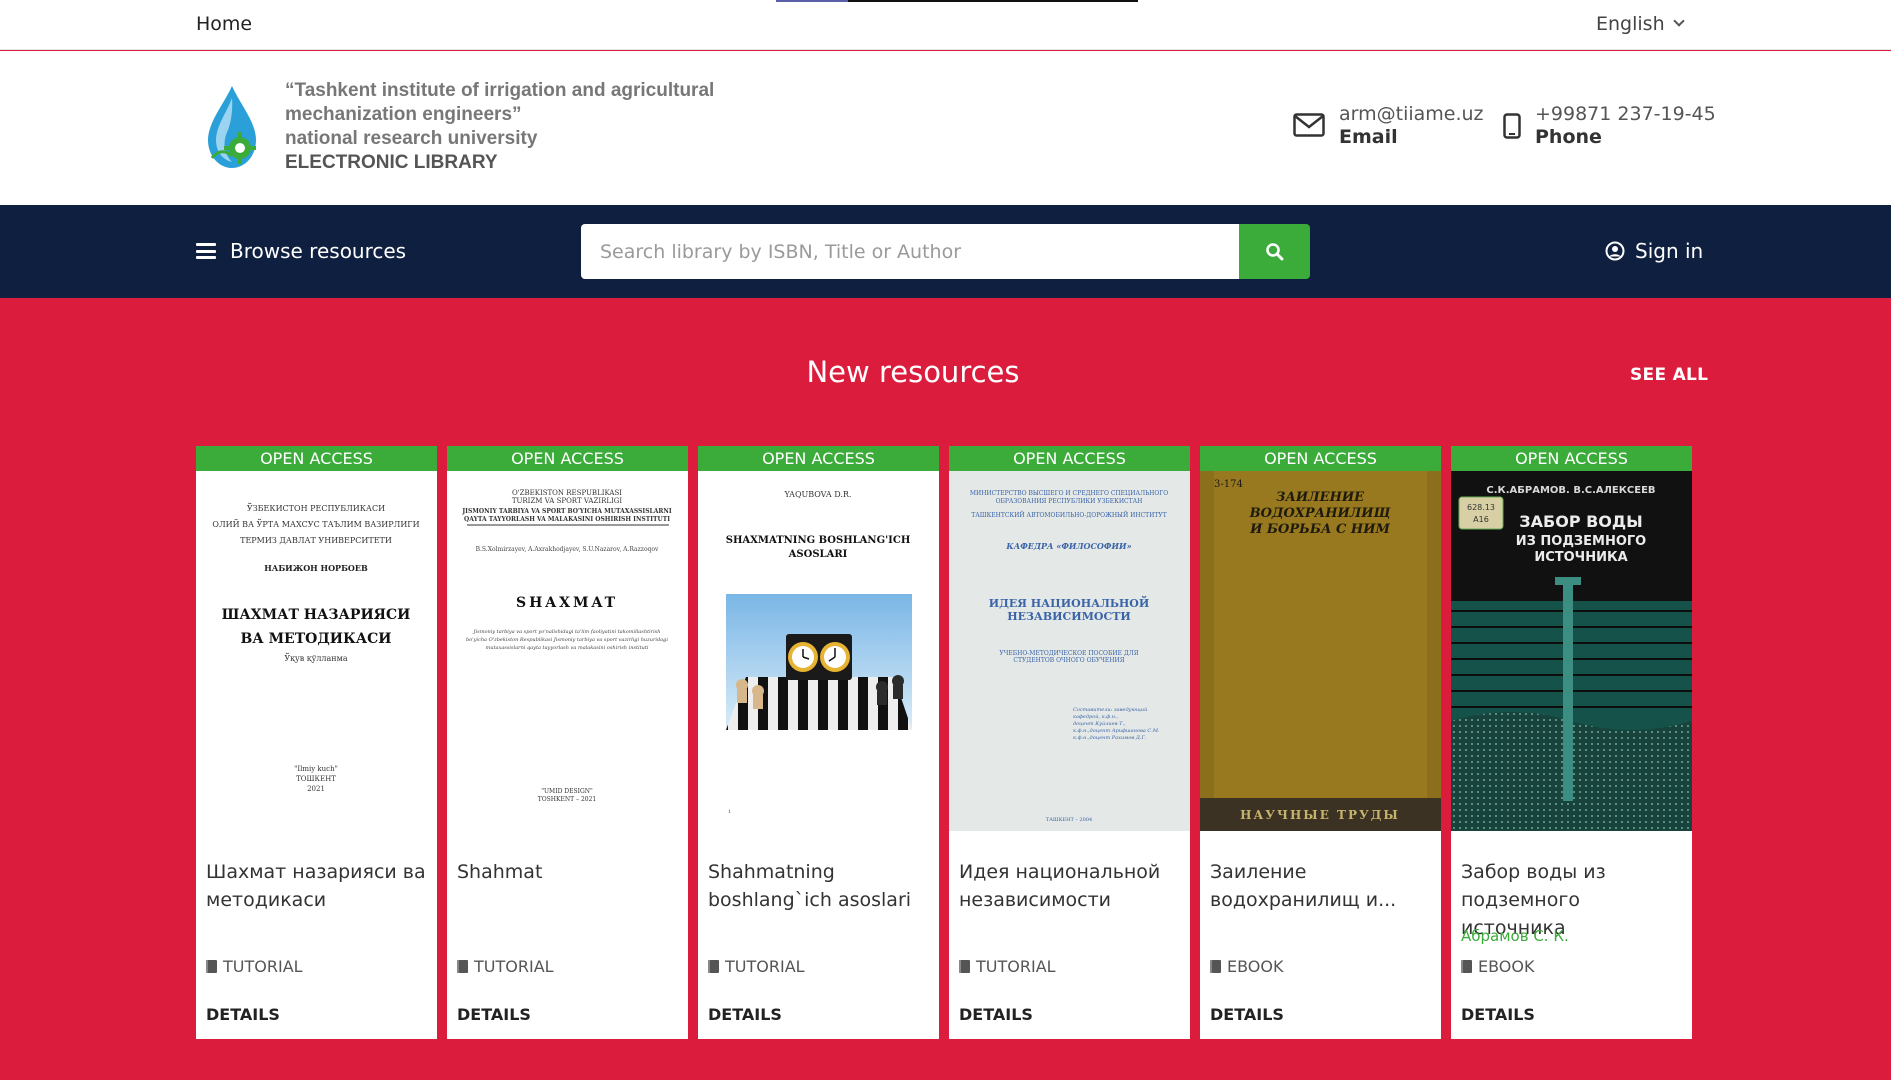 Image resolution: width=1891 pixels, height=1080 pixels. What do you see at coordinates (1071, 886) in the screenshot?
I see `resource-title: Идея национальной независимости` at bounding box center [1071, 886].